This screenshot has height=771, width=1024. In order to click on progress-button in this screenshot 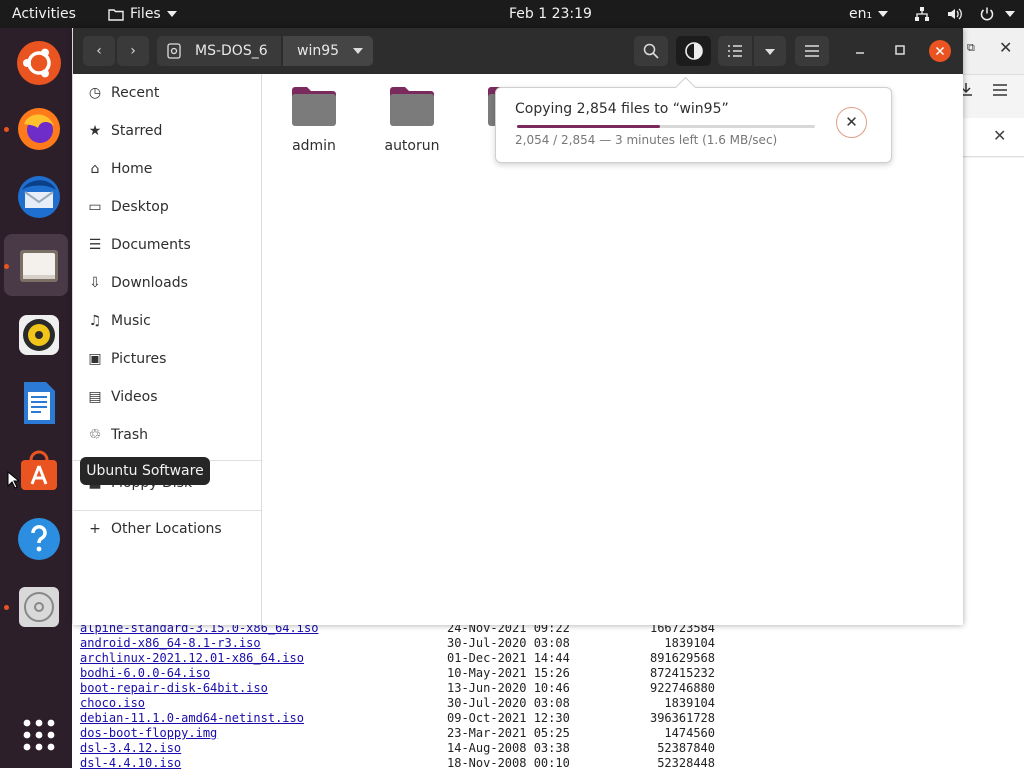, I will do `click(693, 51)`.